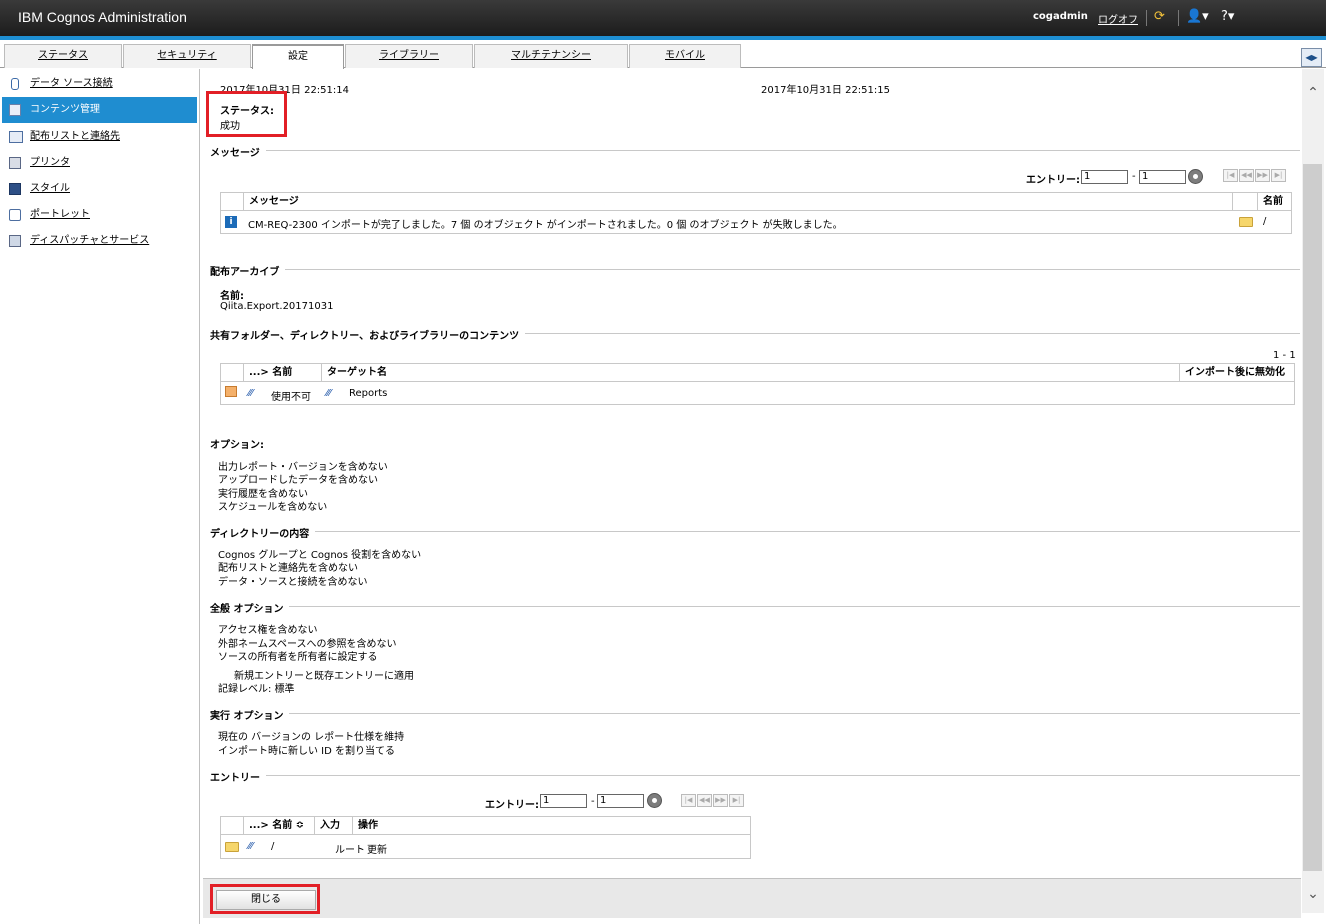 The width and height of the screenshot is (1326, 924). Describe the element at coordinates (756, 202) in the screenshot. I see `table-header: メッセージ 名前` at that location.